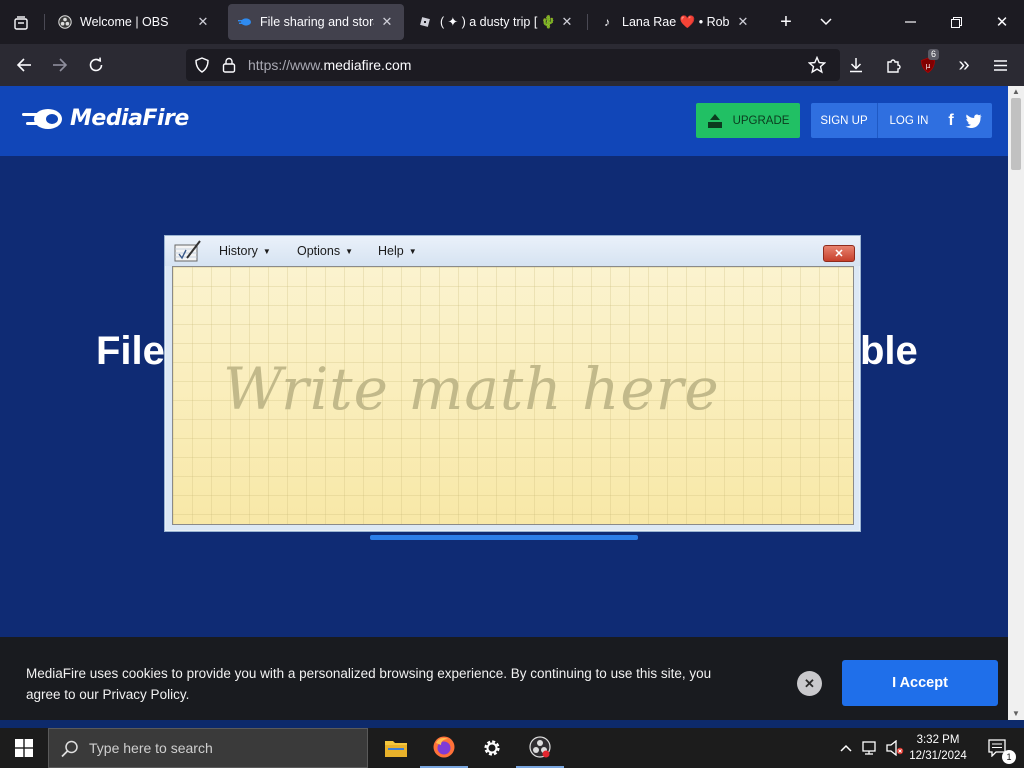 This screenshot has width=1024, height=768. Describe the element at coordinates (895, 748) in the screenshot. I see `volume-muted-icon` at that location.